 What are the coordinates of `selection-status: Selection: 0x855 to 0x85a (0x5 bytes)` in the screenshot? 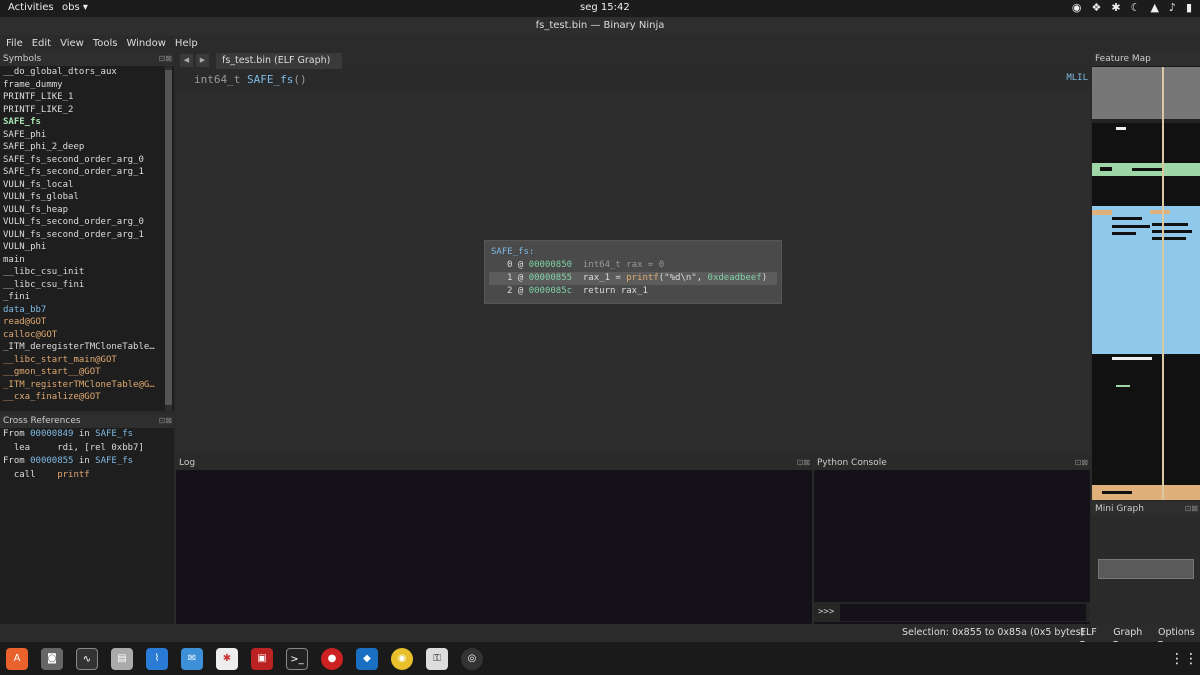 It's located at (993, 632).